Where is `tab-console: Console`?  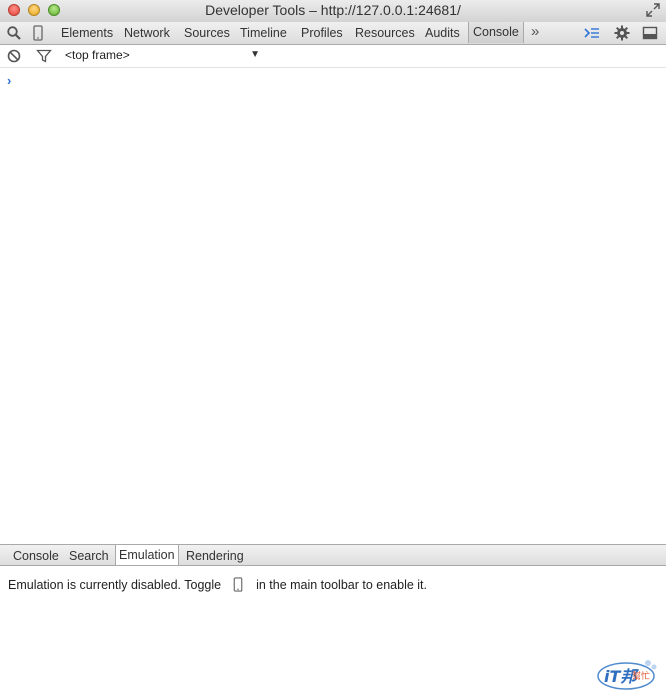 tab-console: Console is located at coordinates (496, 32).